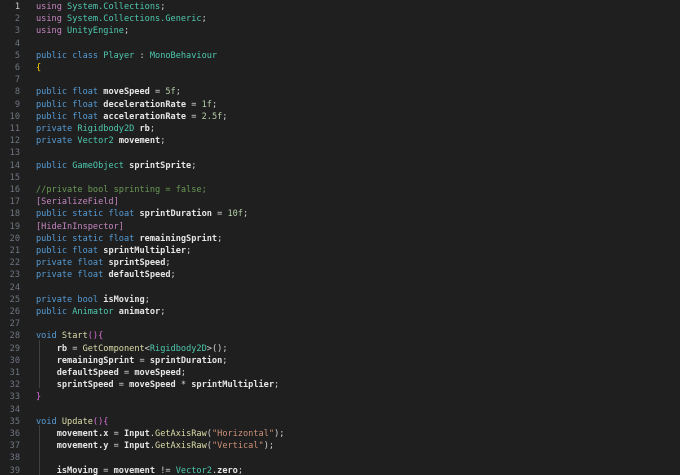 The height and width of the screenshot is (475, 680). What do you see at coordinates (126, 105) in the screenshot?
I see `code-line: public float decelerationRate = 1f;` at bounding box center [126, 105].